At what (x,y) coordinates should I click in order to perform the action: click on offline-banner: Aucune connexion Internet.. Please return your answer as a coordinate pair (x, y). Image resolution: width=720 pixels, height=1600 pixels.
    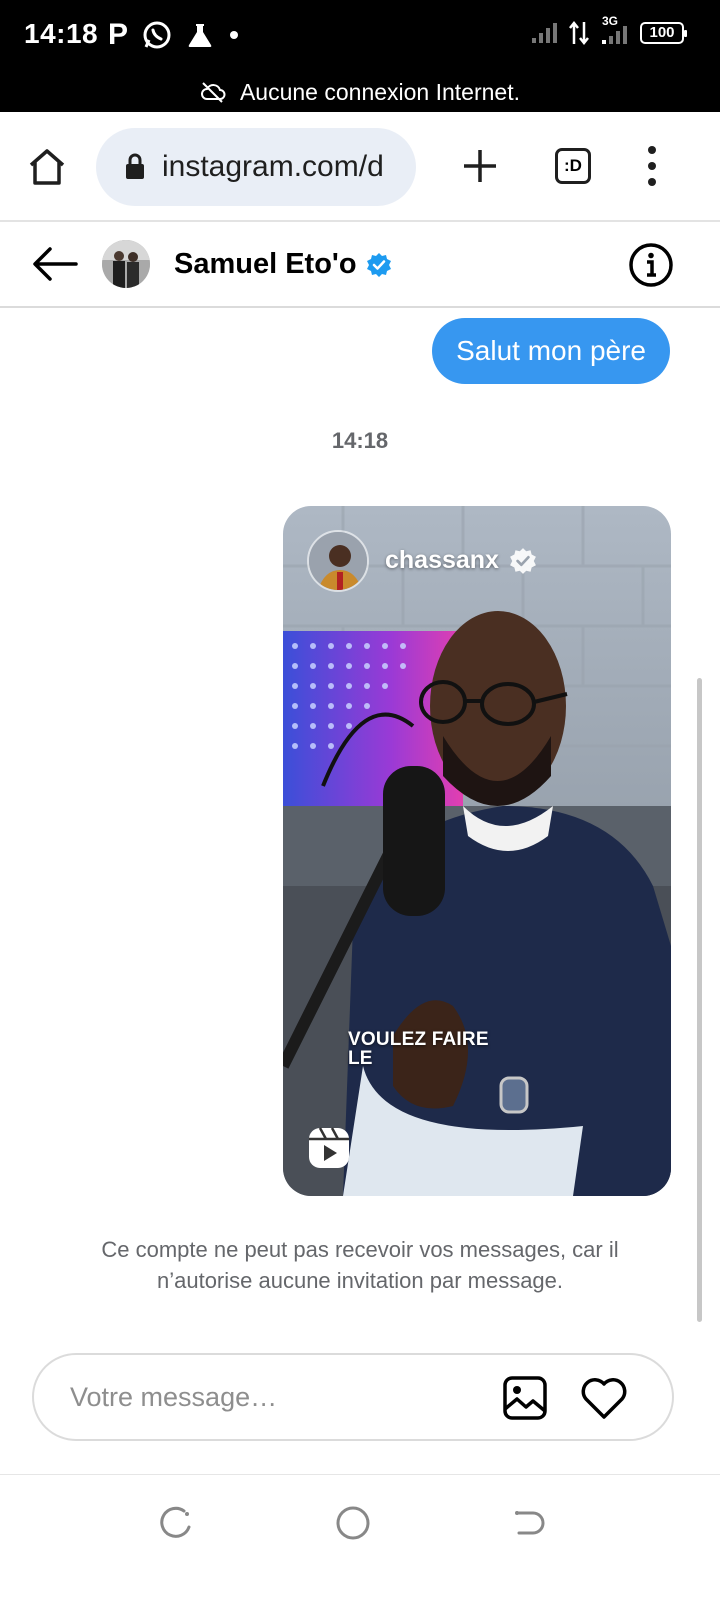
    Looking at the image, I should click on (360, 92).